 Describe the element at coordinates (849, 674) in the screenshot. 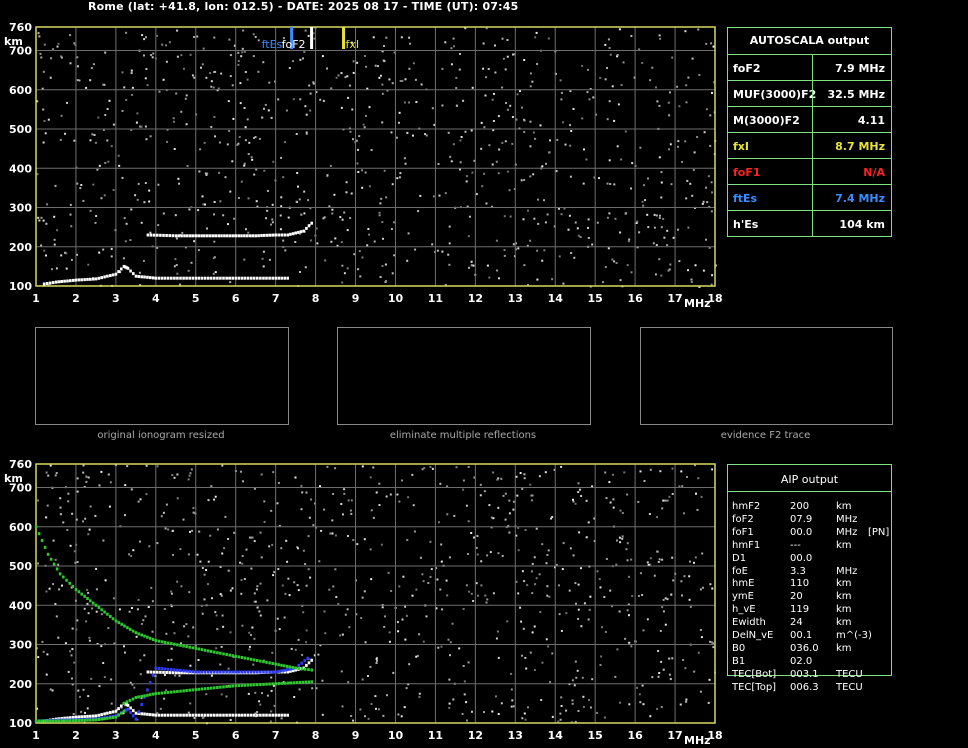

I see `aip-unit: TECU` at that location.